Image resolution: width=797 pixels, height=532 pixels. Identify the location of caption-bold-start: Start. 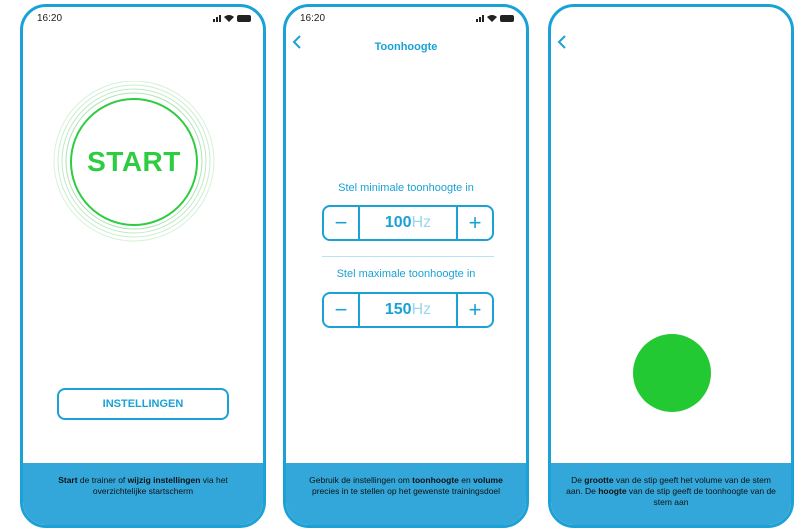
(68, 480).